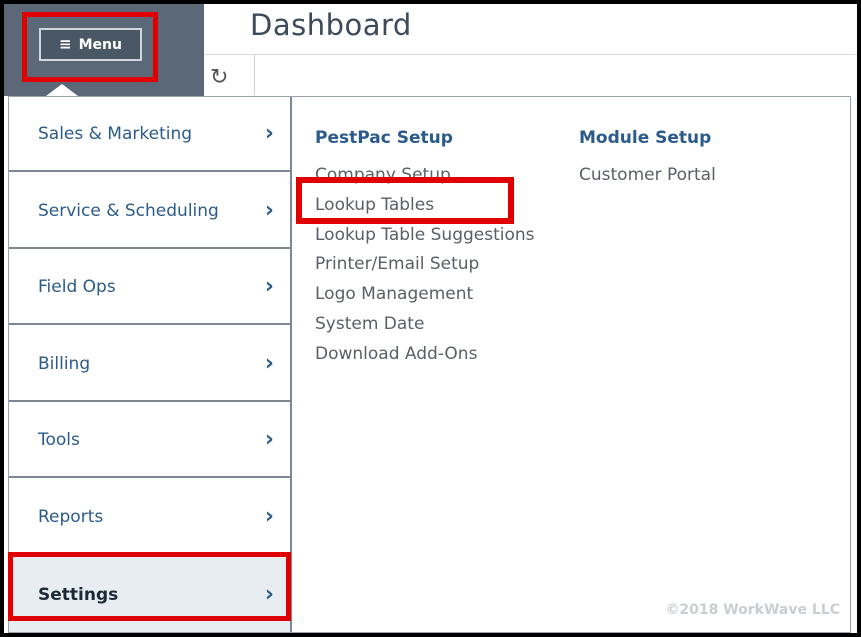  What do you see at coordinates (394, 294) in the screenshot?
I see `link-logo-management: Logo Management` at bounding box center [394, 294].